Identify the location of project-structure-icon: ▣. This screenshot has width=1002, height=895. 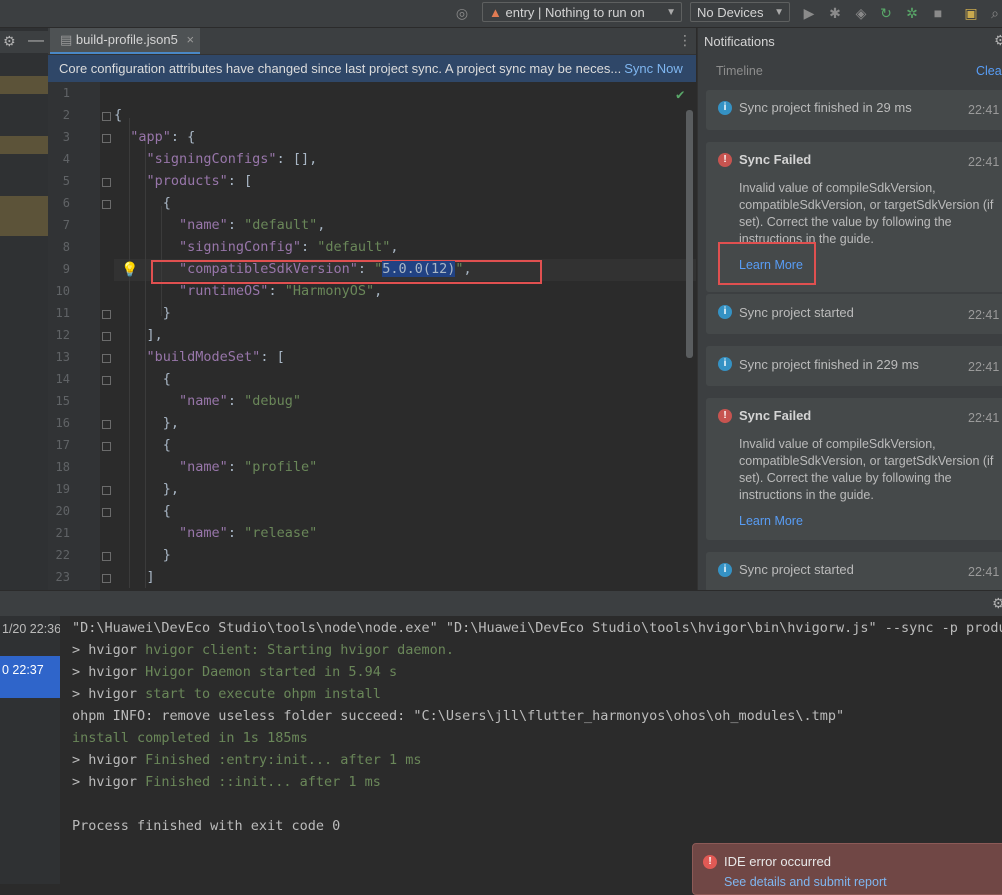
(971, 13).